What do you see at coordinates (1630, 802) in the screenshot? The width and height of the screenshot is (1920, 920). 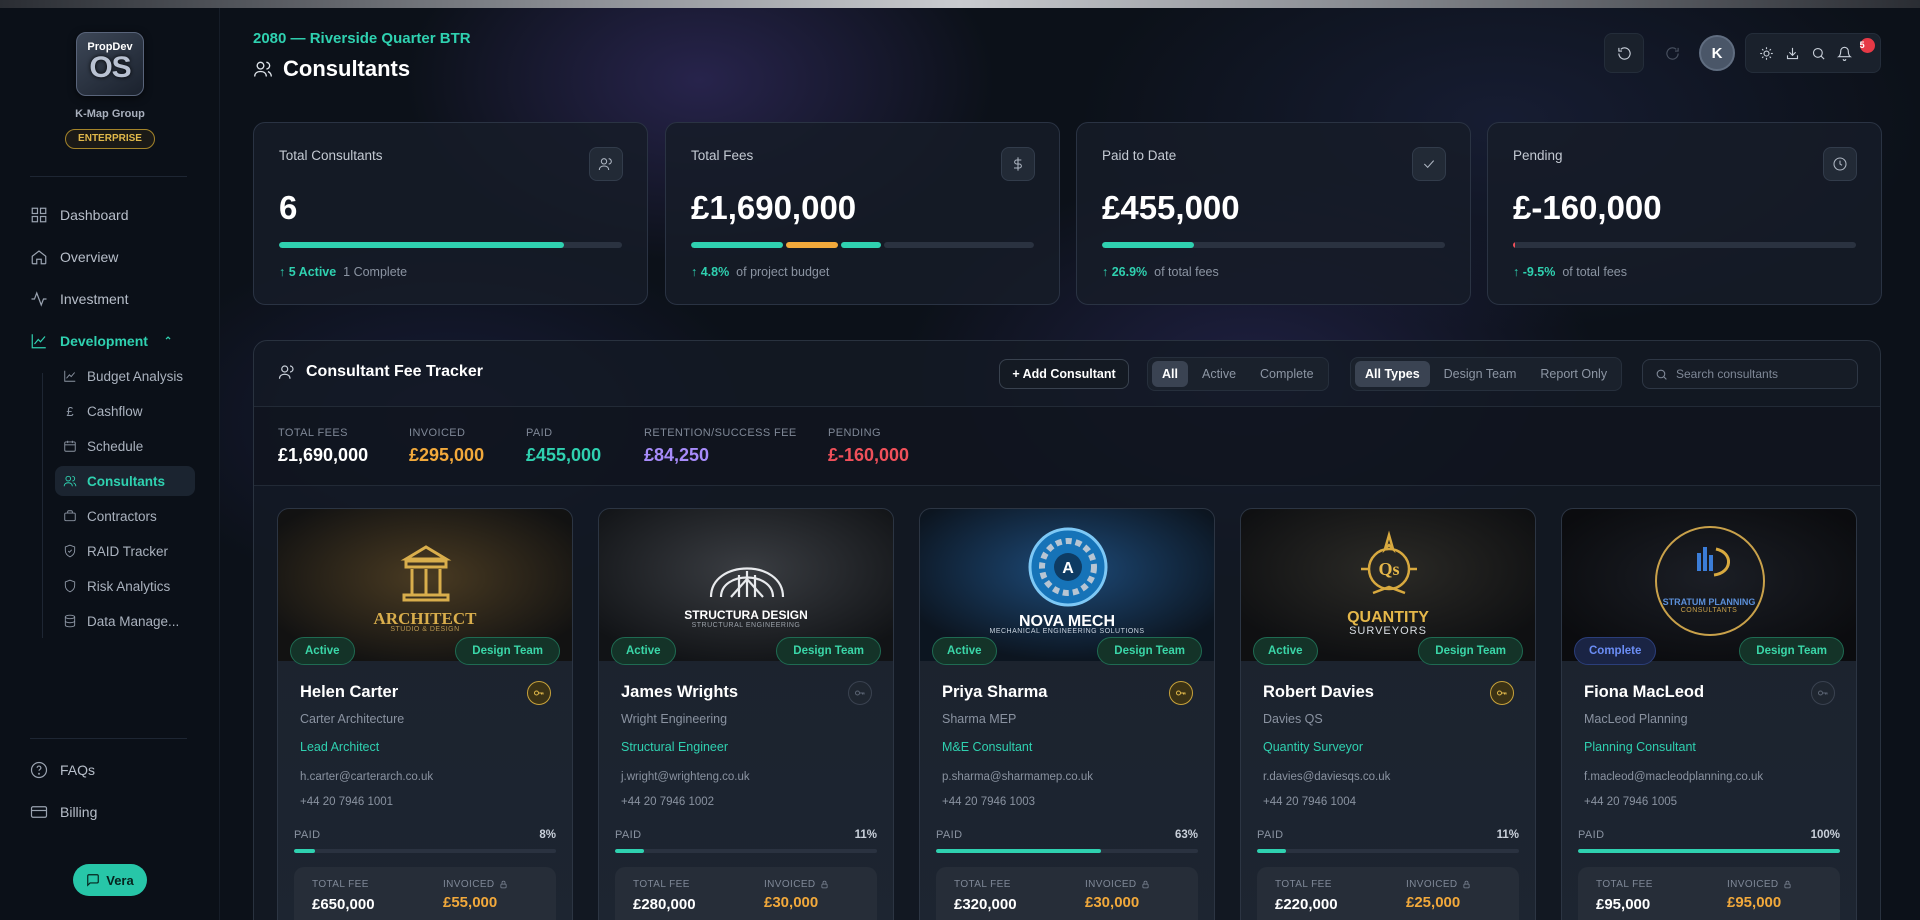 I see `consultant-phone: +44 20 7946 1005` at bounding box center [1630, 802].